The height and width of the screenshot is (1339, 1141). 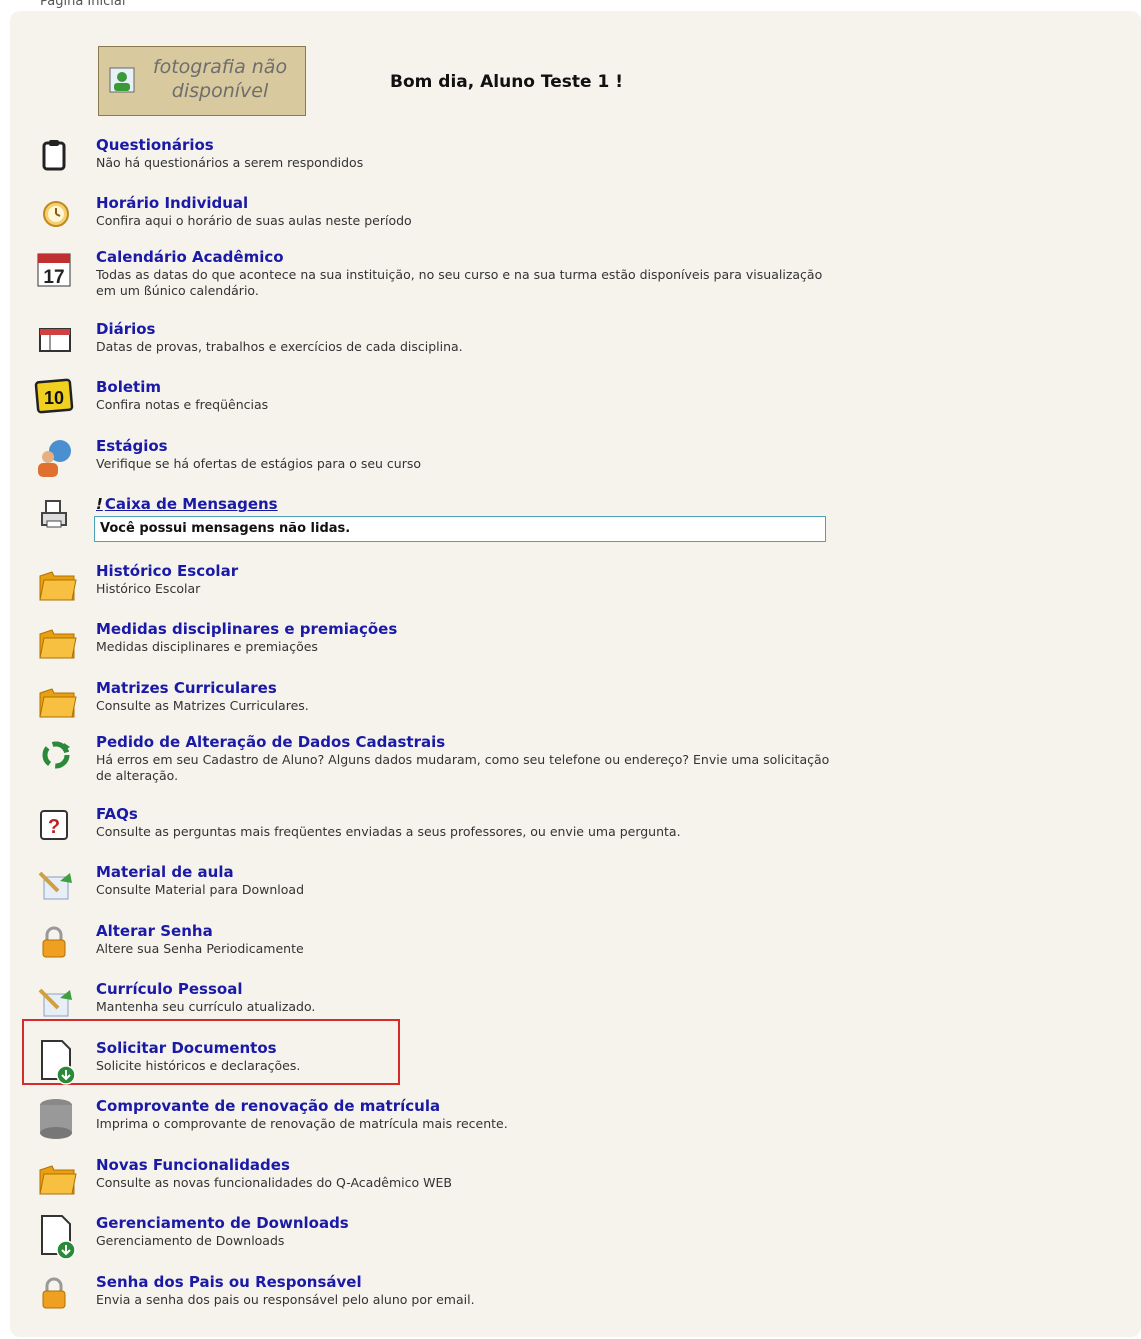 What do you see at coordinates (172, 203) in the screenshot?
I see `link-horario-individual: Horário Individual` at bounding box center [172, 203].